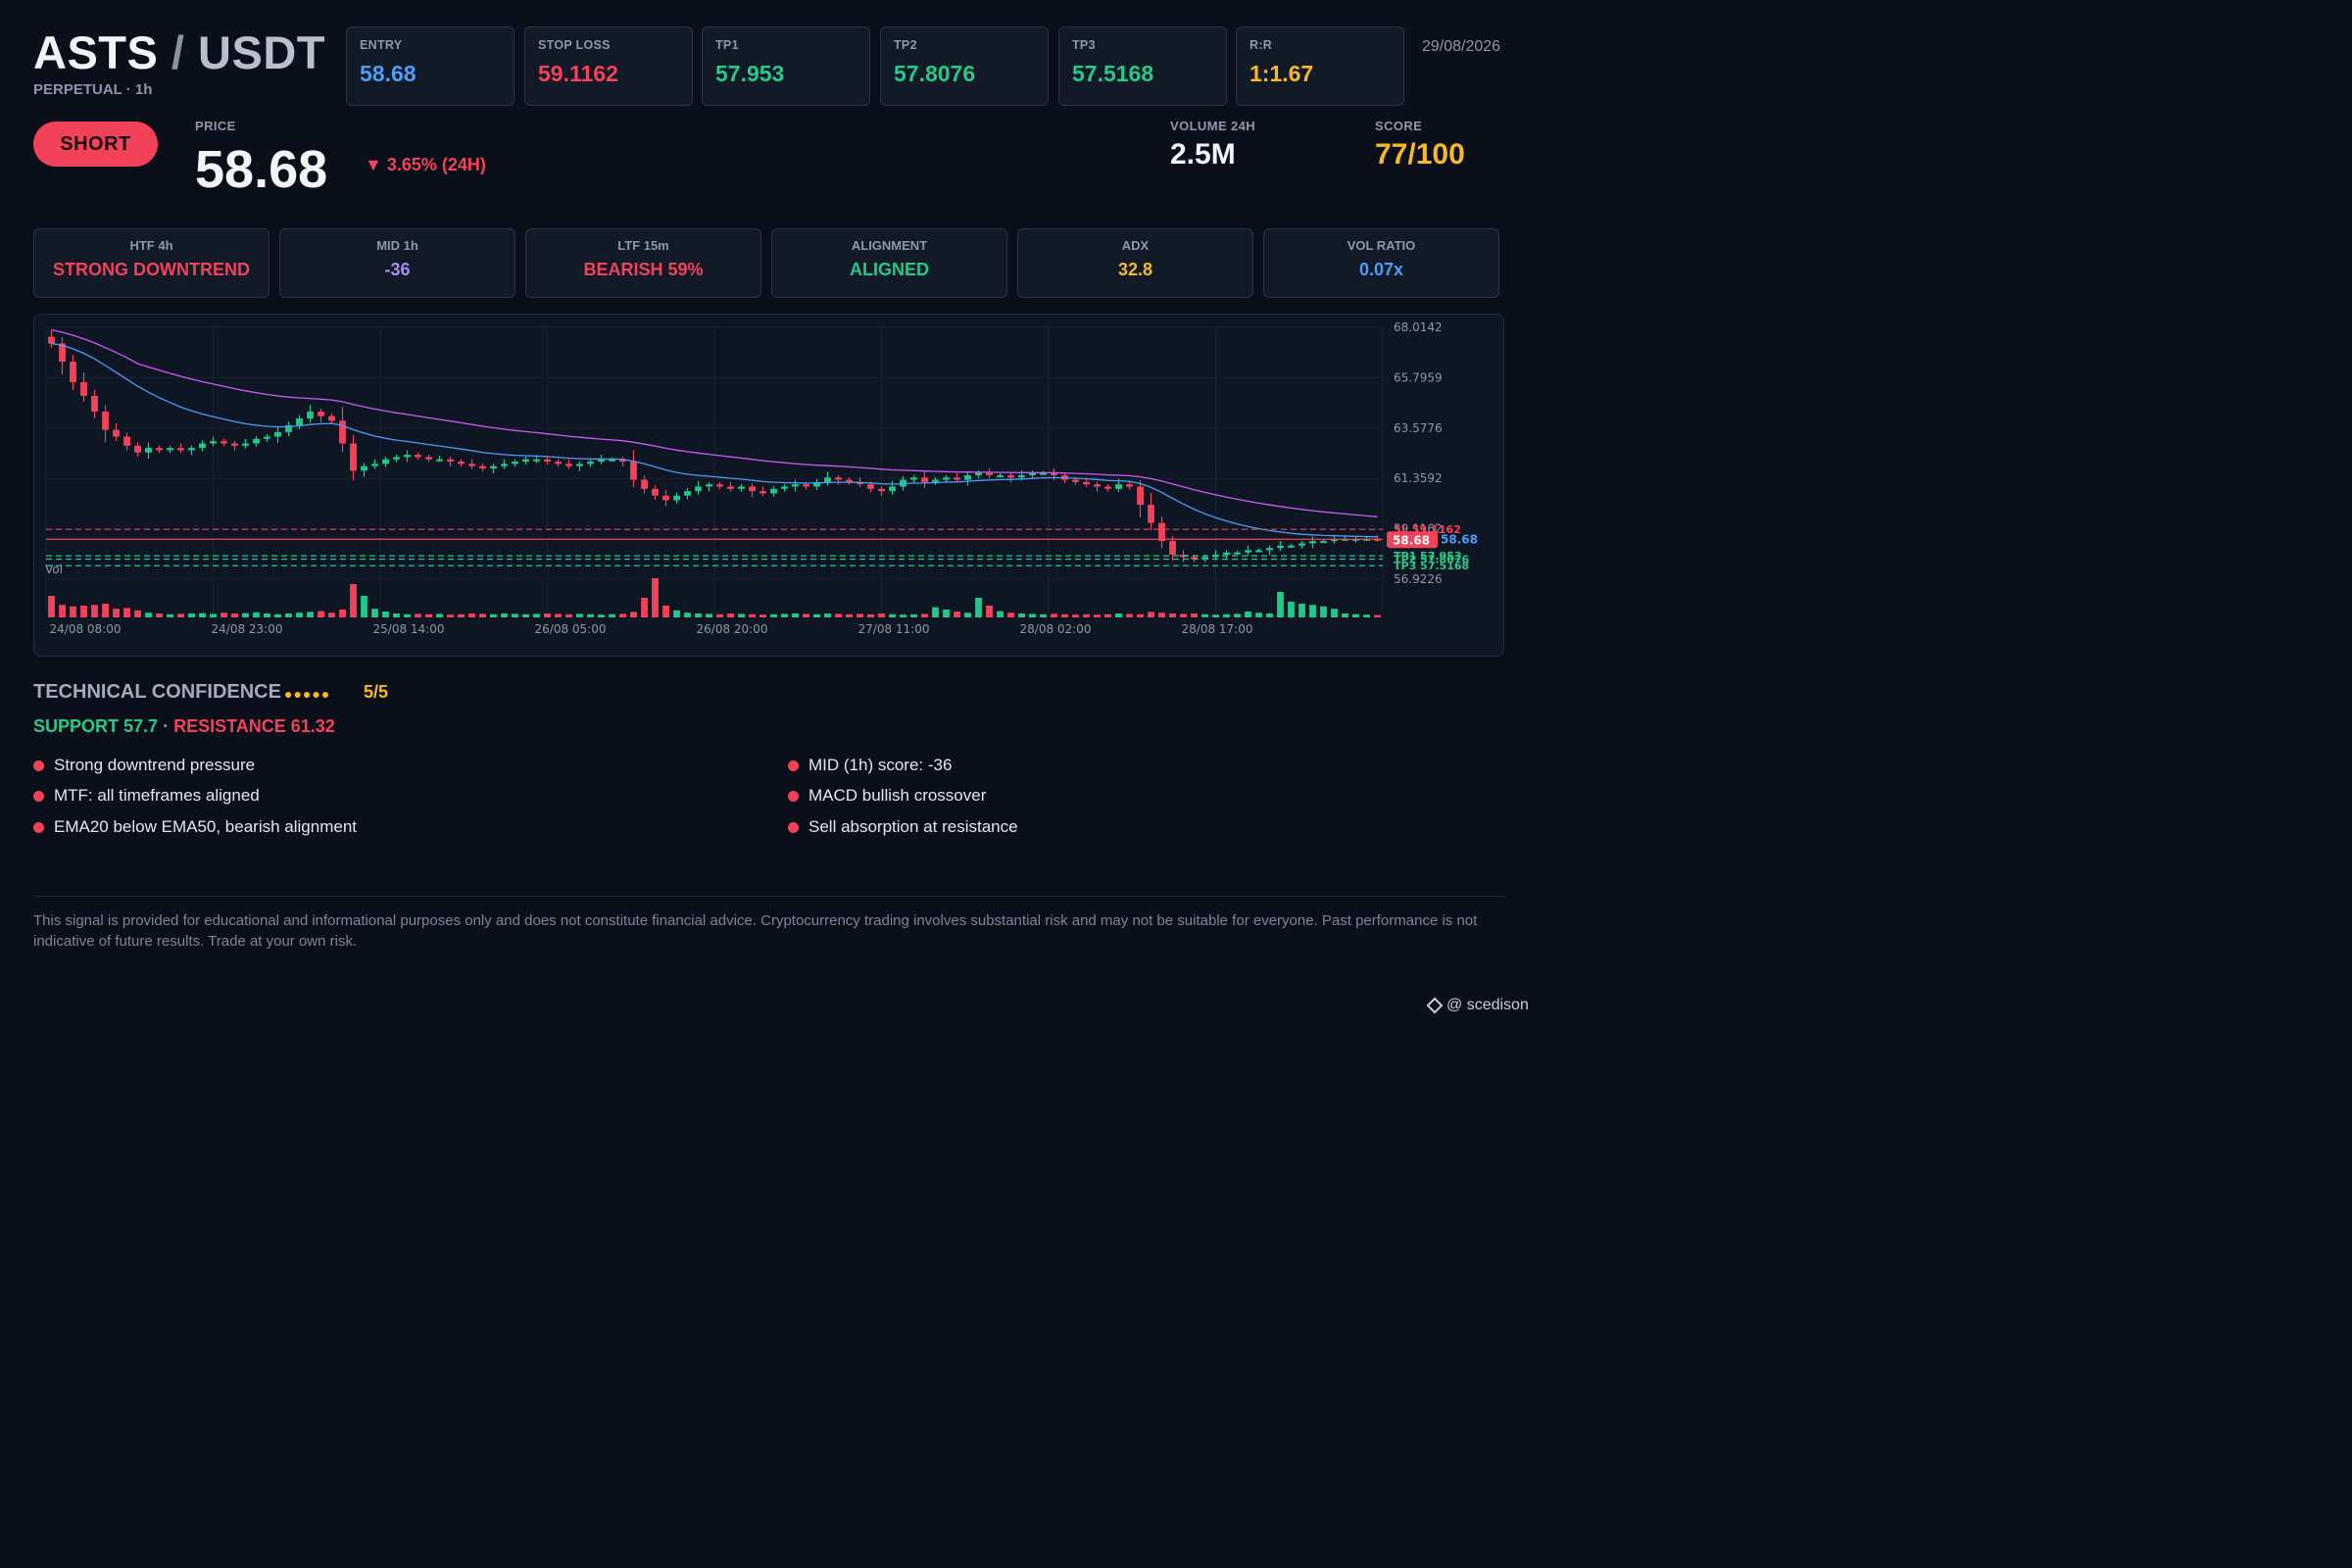 The width and height of the screenshot is (2352, 1568). I want to click on direction-badge: SHORT, so click(95, 144).